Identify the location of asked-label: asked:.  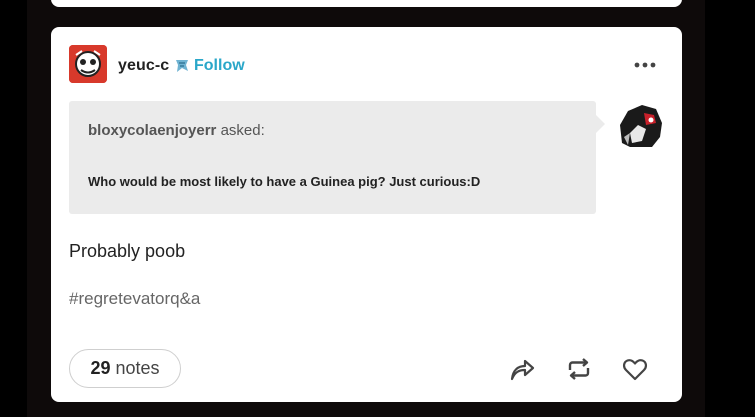
(242, 130).